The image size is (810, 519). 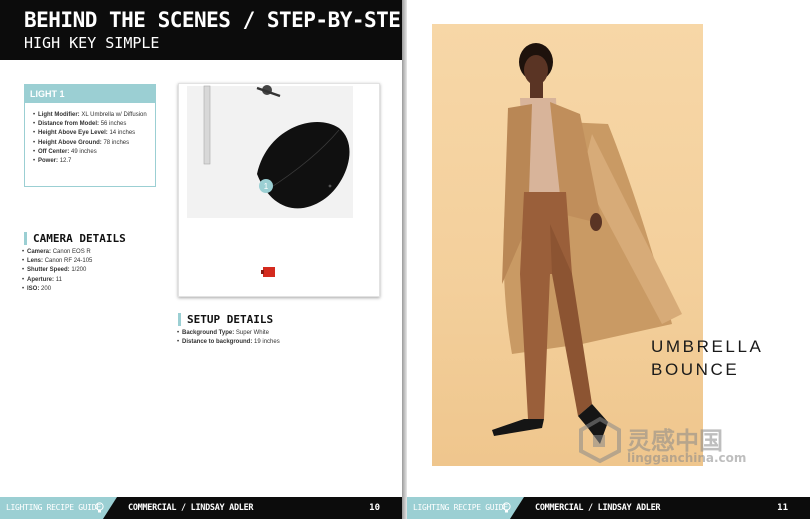 What do you see at coordinates (92, 143) in the screenshot?
I see `spec-item: Height Above Ground: 78 inches` at bounding box center [92, 143].